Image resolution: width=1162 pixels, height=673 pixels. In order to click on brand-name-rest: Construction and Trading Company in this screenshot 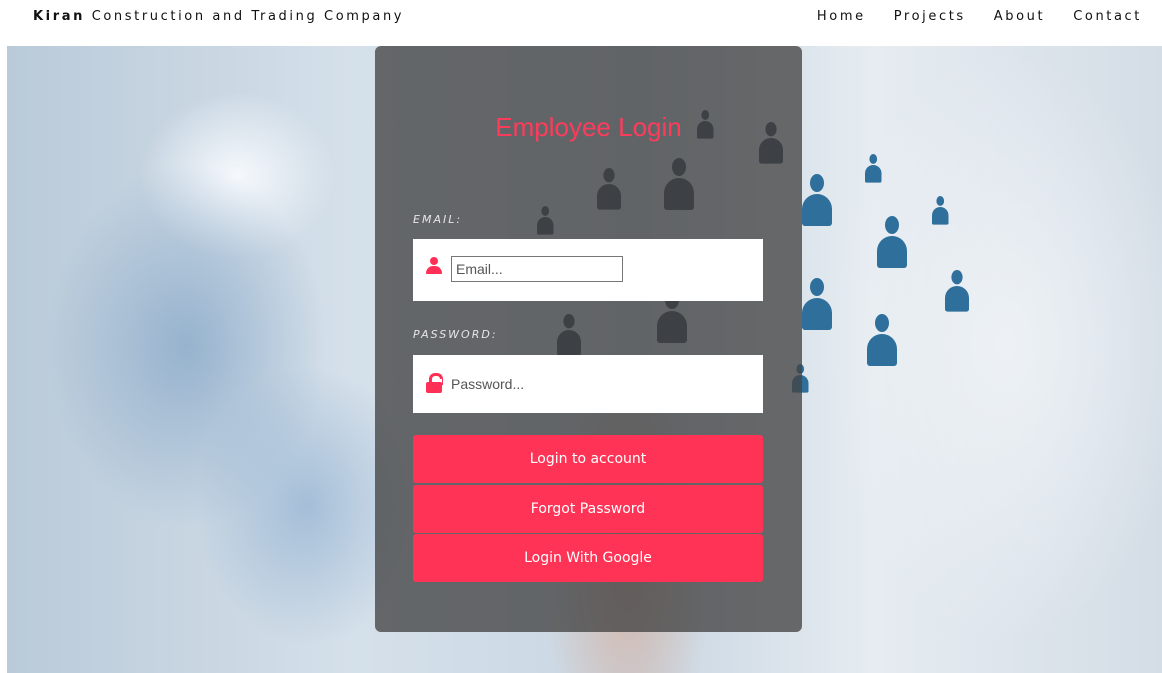, I will do `click(248, 16)`.